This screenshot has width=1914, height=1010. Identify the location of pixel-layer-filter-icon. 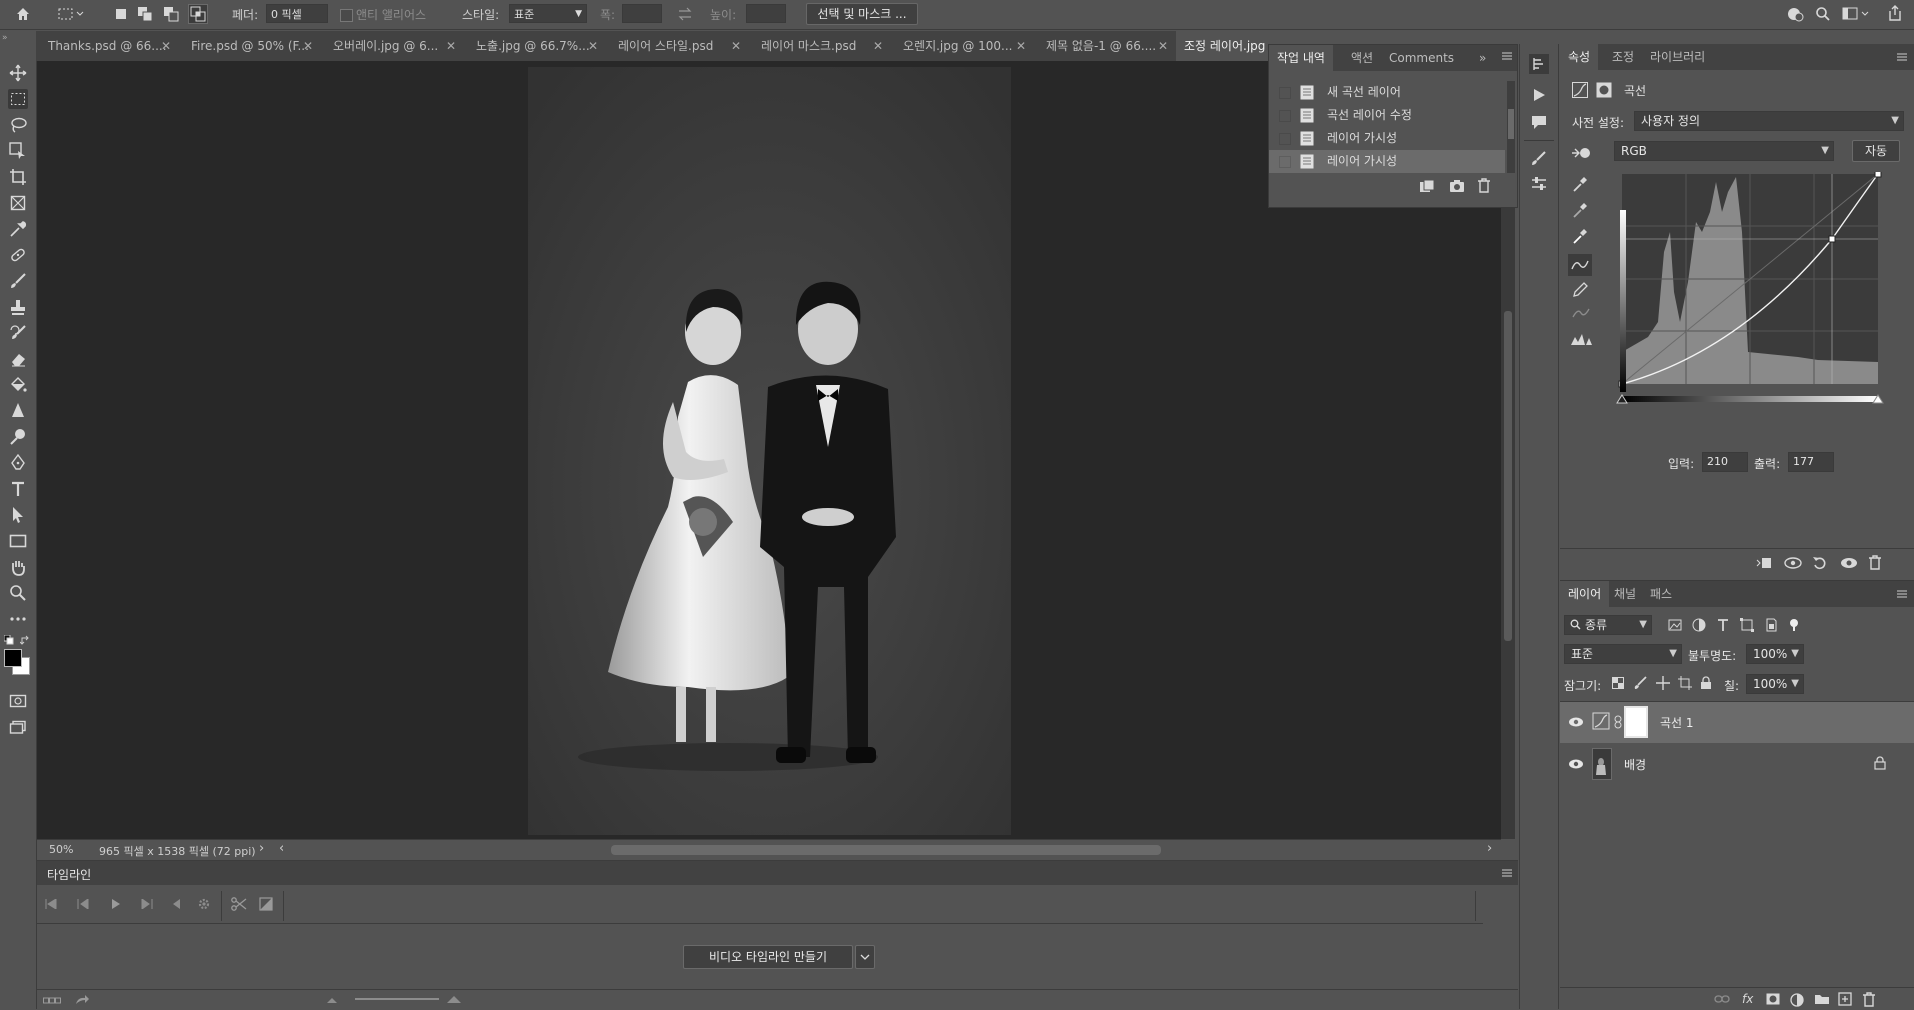
(1675, 625).